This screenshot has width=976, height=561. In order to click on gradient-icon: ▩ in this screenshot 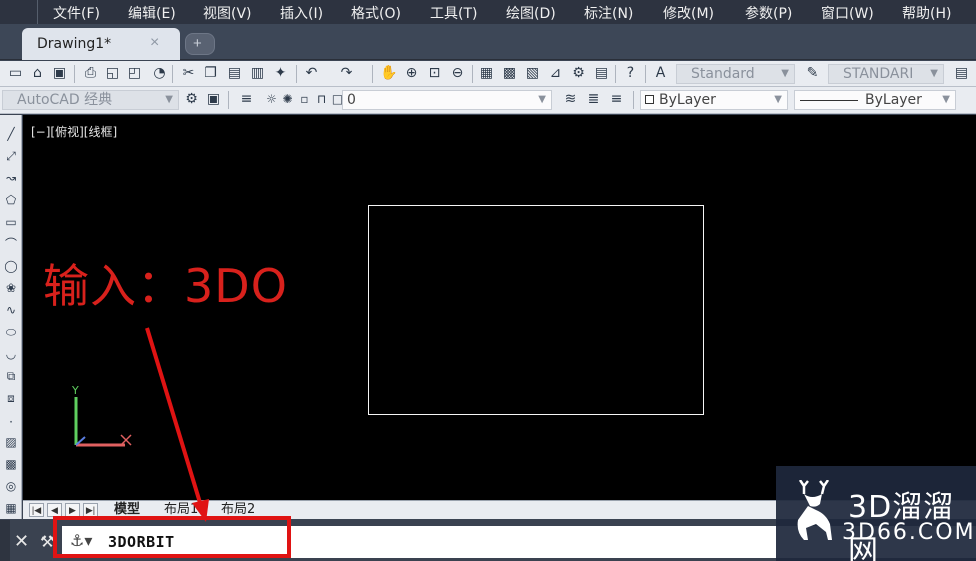, I will do `click(11, 464)`.